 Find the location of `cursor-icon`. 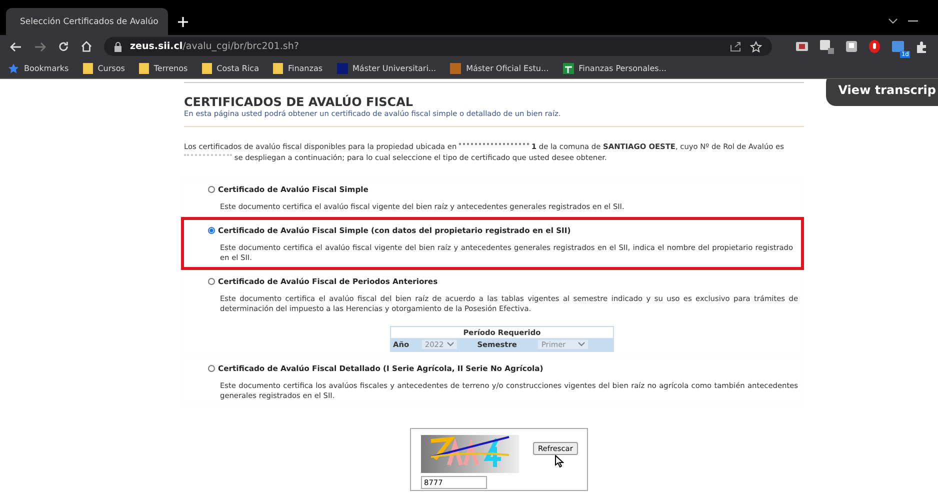

cursor-icon is located at coordinates (559, 461).